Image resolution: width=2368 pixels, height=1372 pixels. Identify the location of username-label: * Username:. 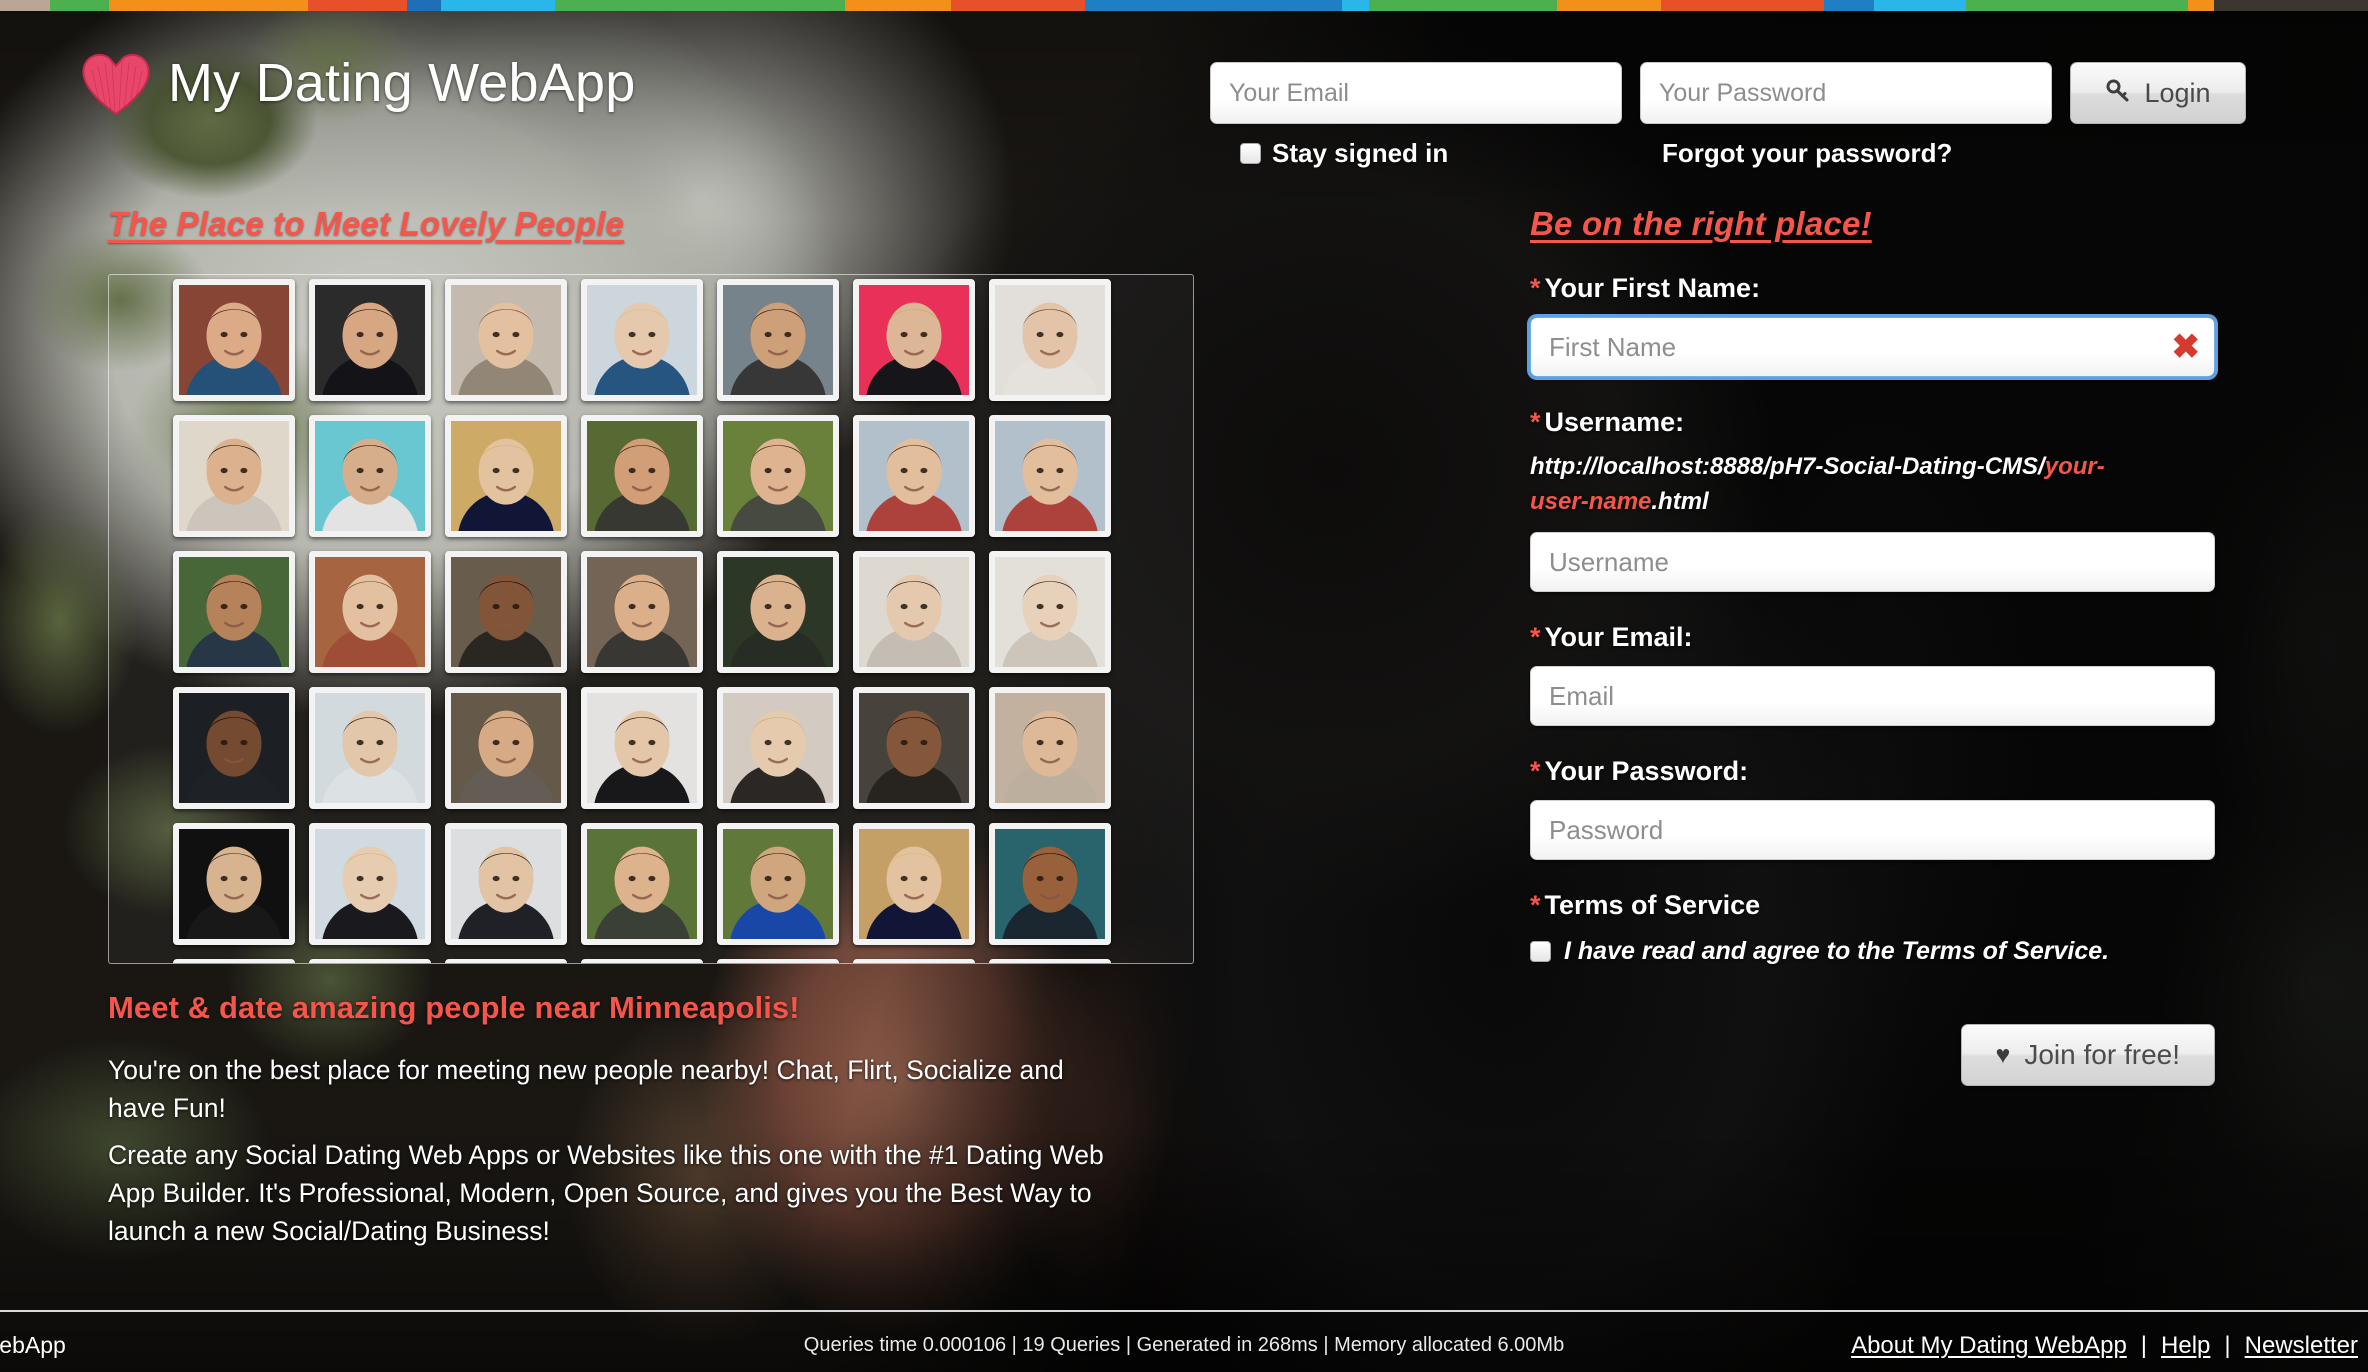
(1875, 422).